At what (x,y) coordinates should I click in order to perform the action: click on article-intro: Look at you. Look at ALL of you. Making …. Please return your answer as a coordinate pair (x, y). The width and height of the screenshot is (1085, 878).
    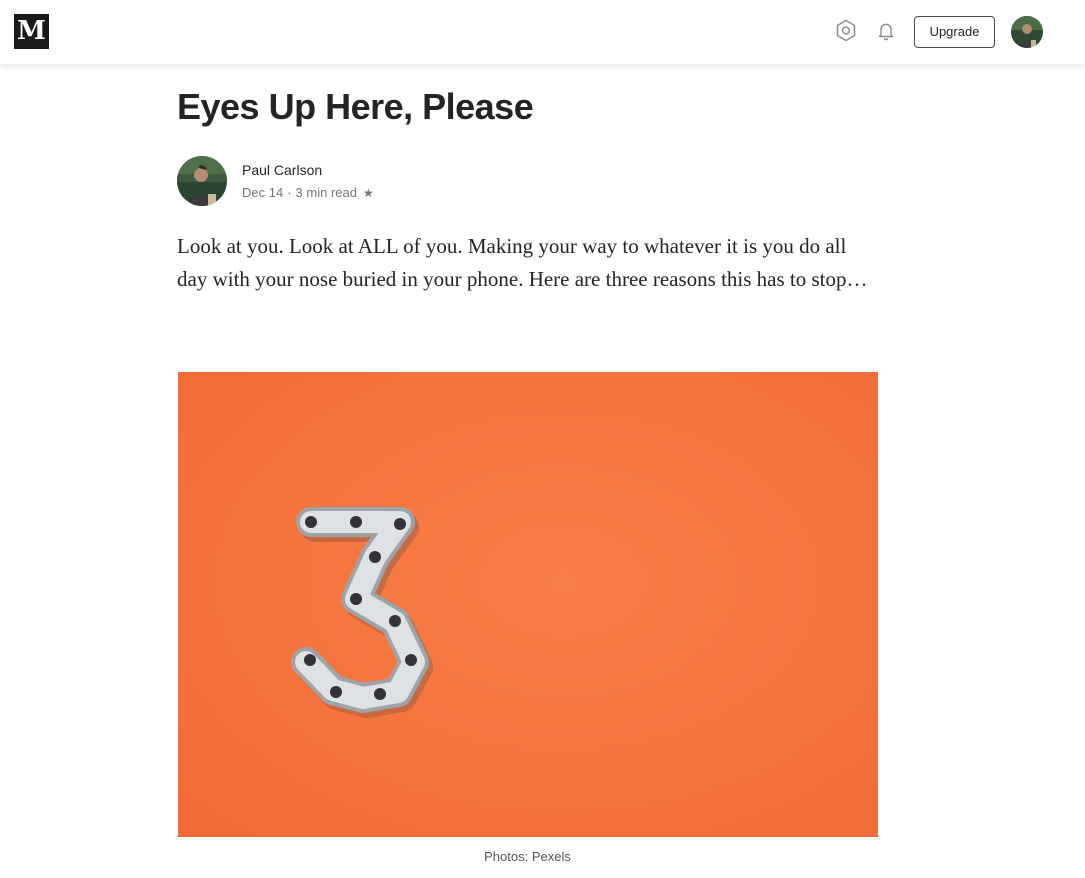
    Looking at the image, I should click on (522, 262).